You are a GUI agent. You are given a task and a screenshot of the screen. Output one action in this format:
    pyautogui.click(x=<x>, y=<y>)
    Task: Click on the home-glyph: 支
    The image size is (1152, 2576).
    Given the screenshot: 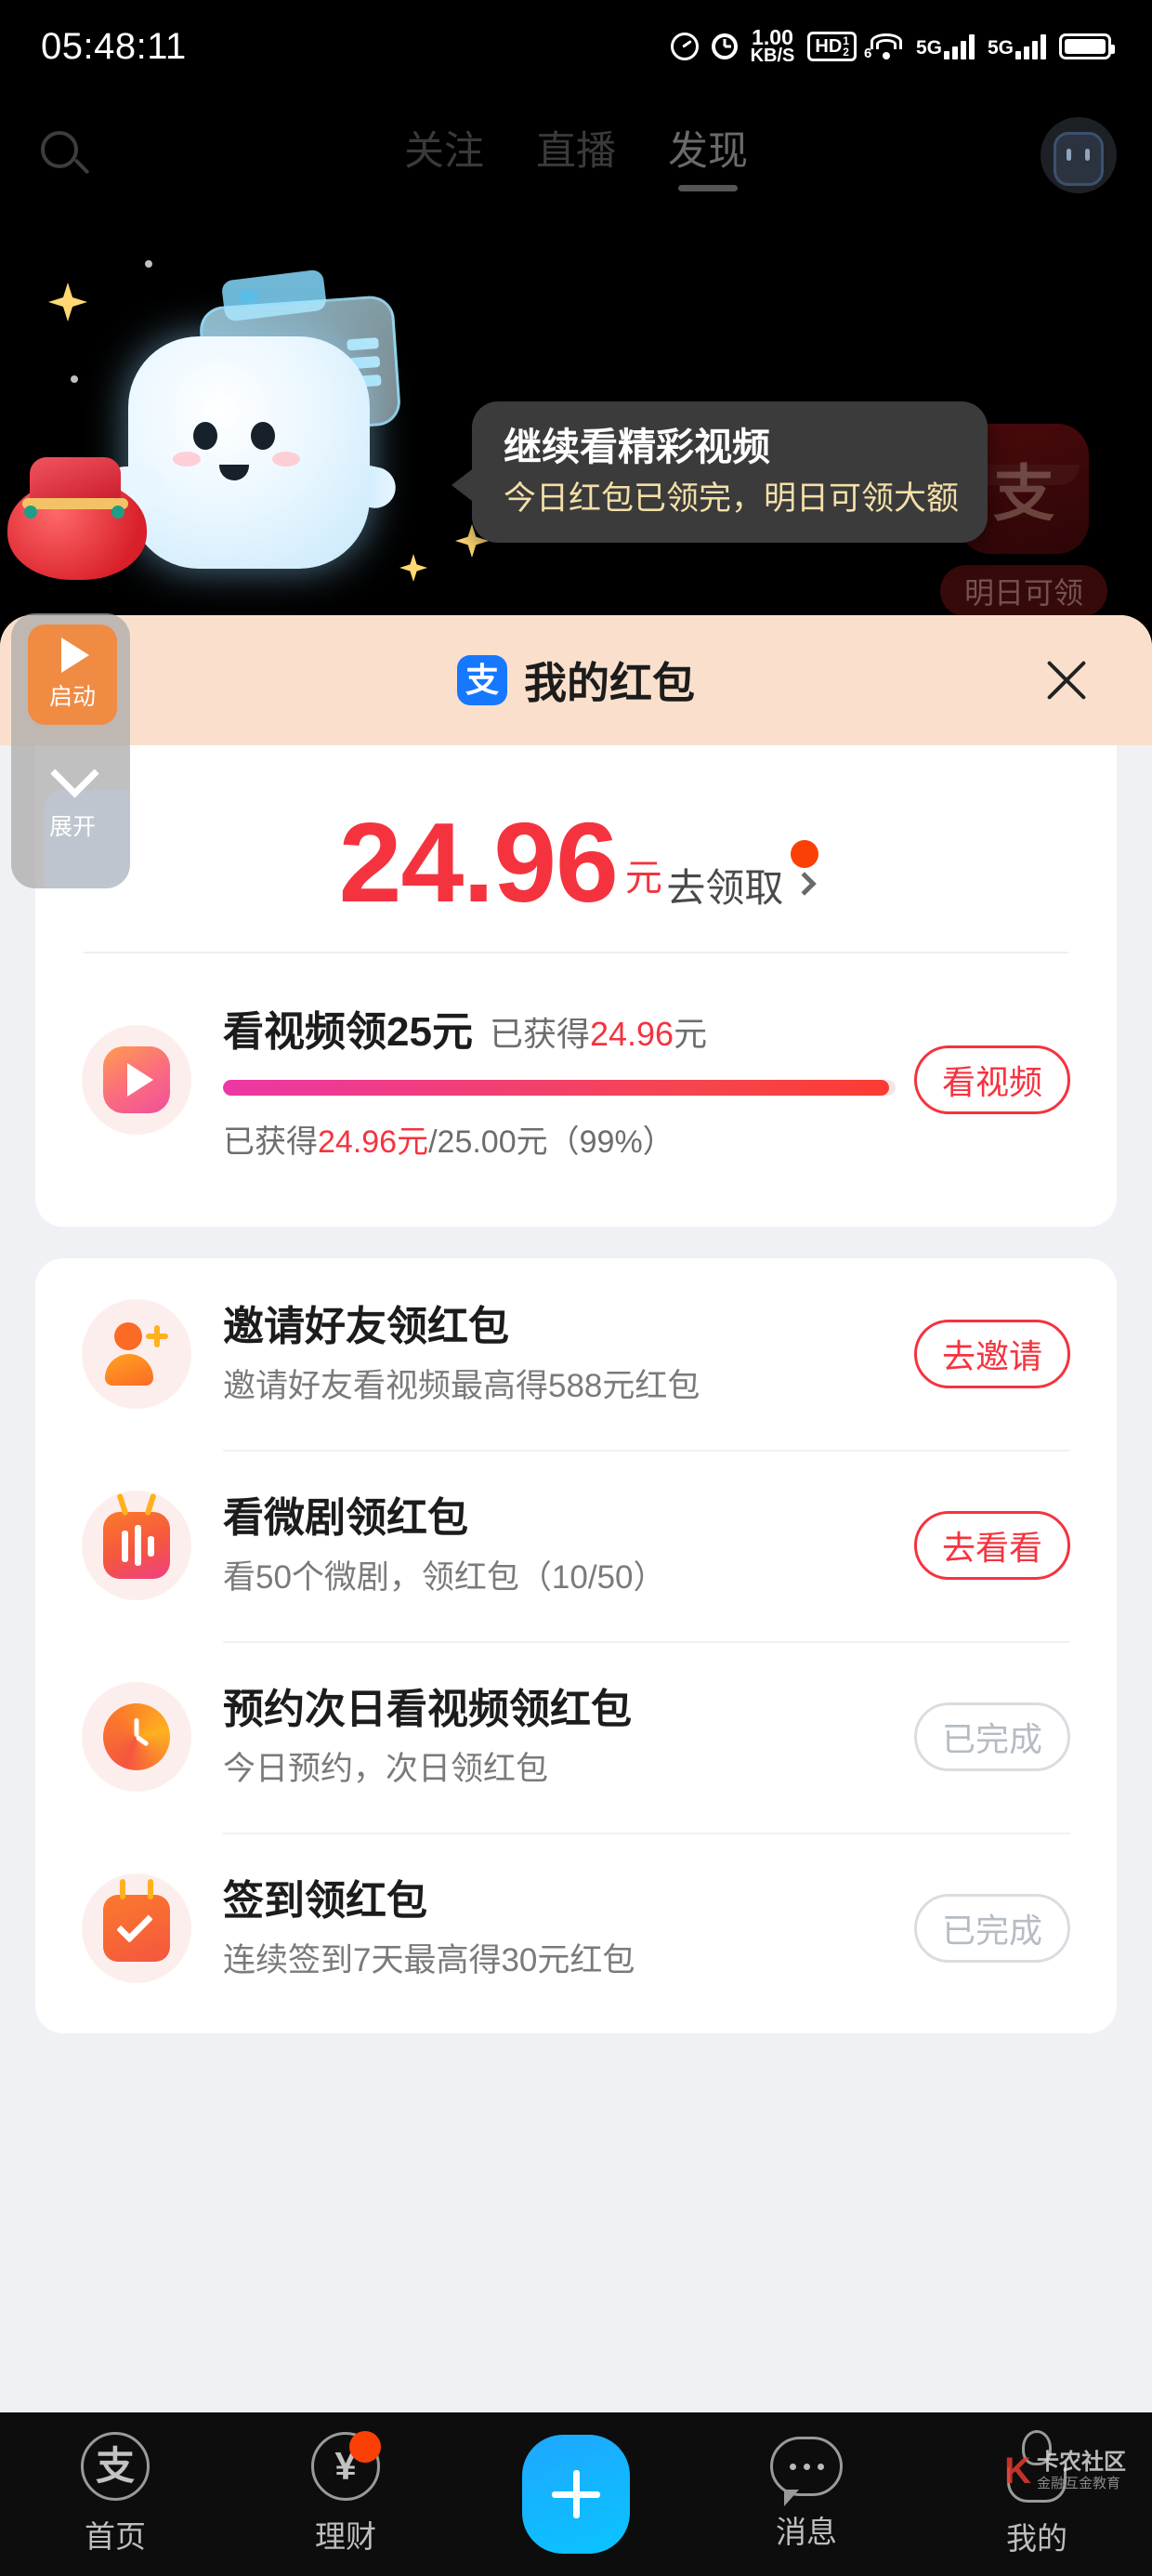 What is the action you would take?
    pyautogui.click(x=115, y=2466)
    